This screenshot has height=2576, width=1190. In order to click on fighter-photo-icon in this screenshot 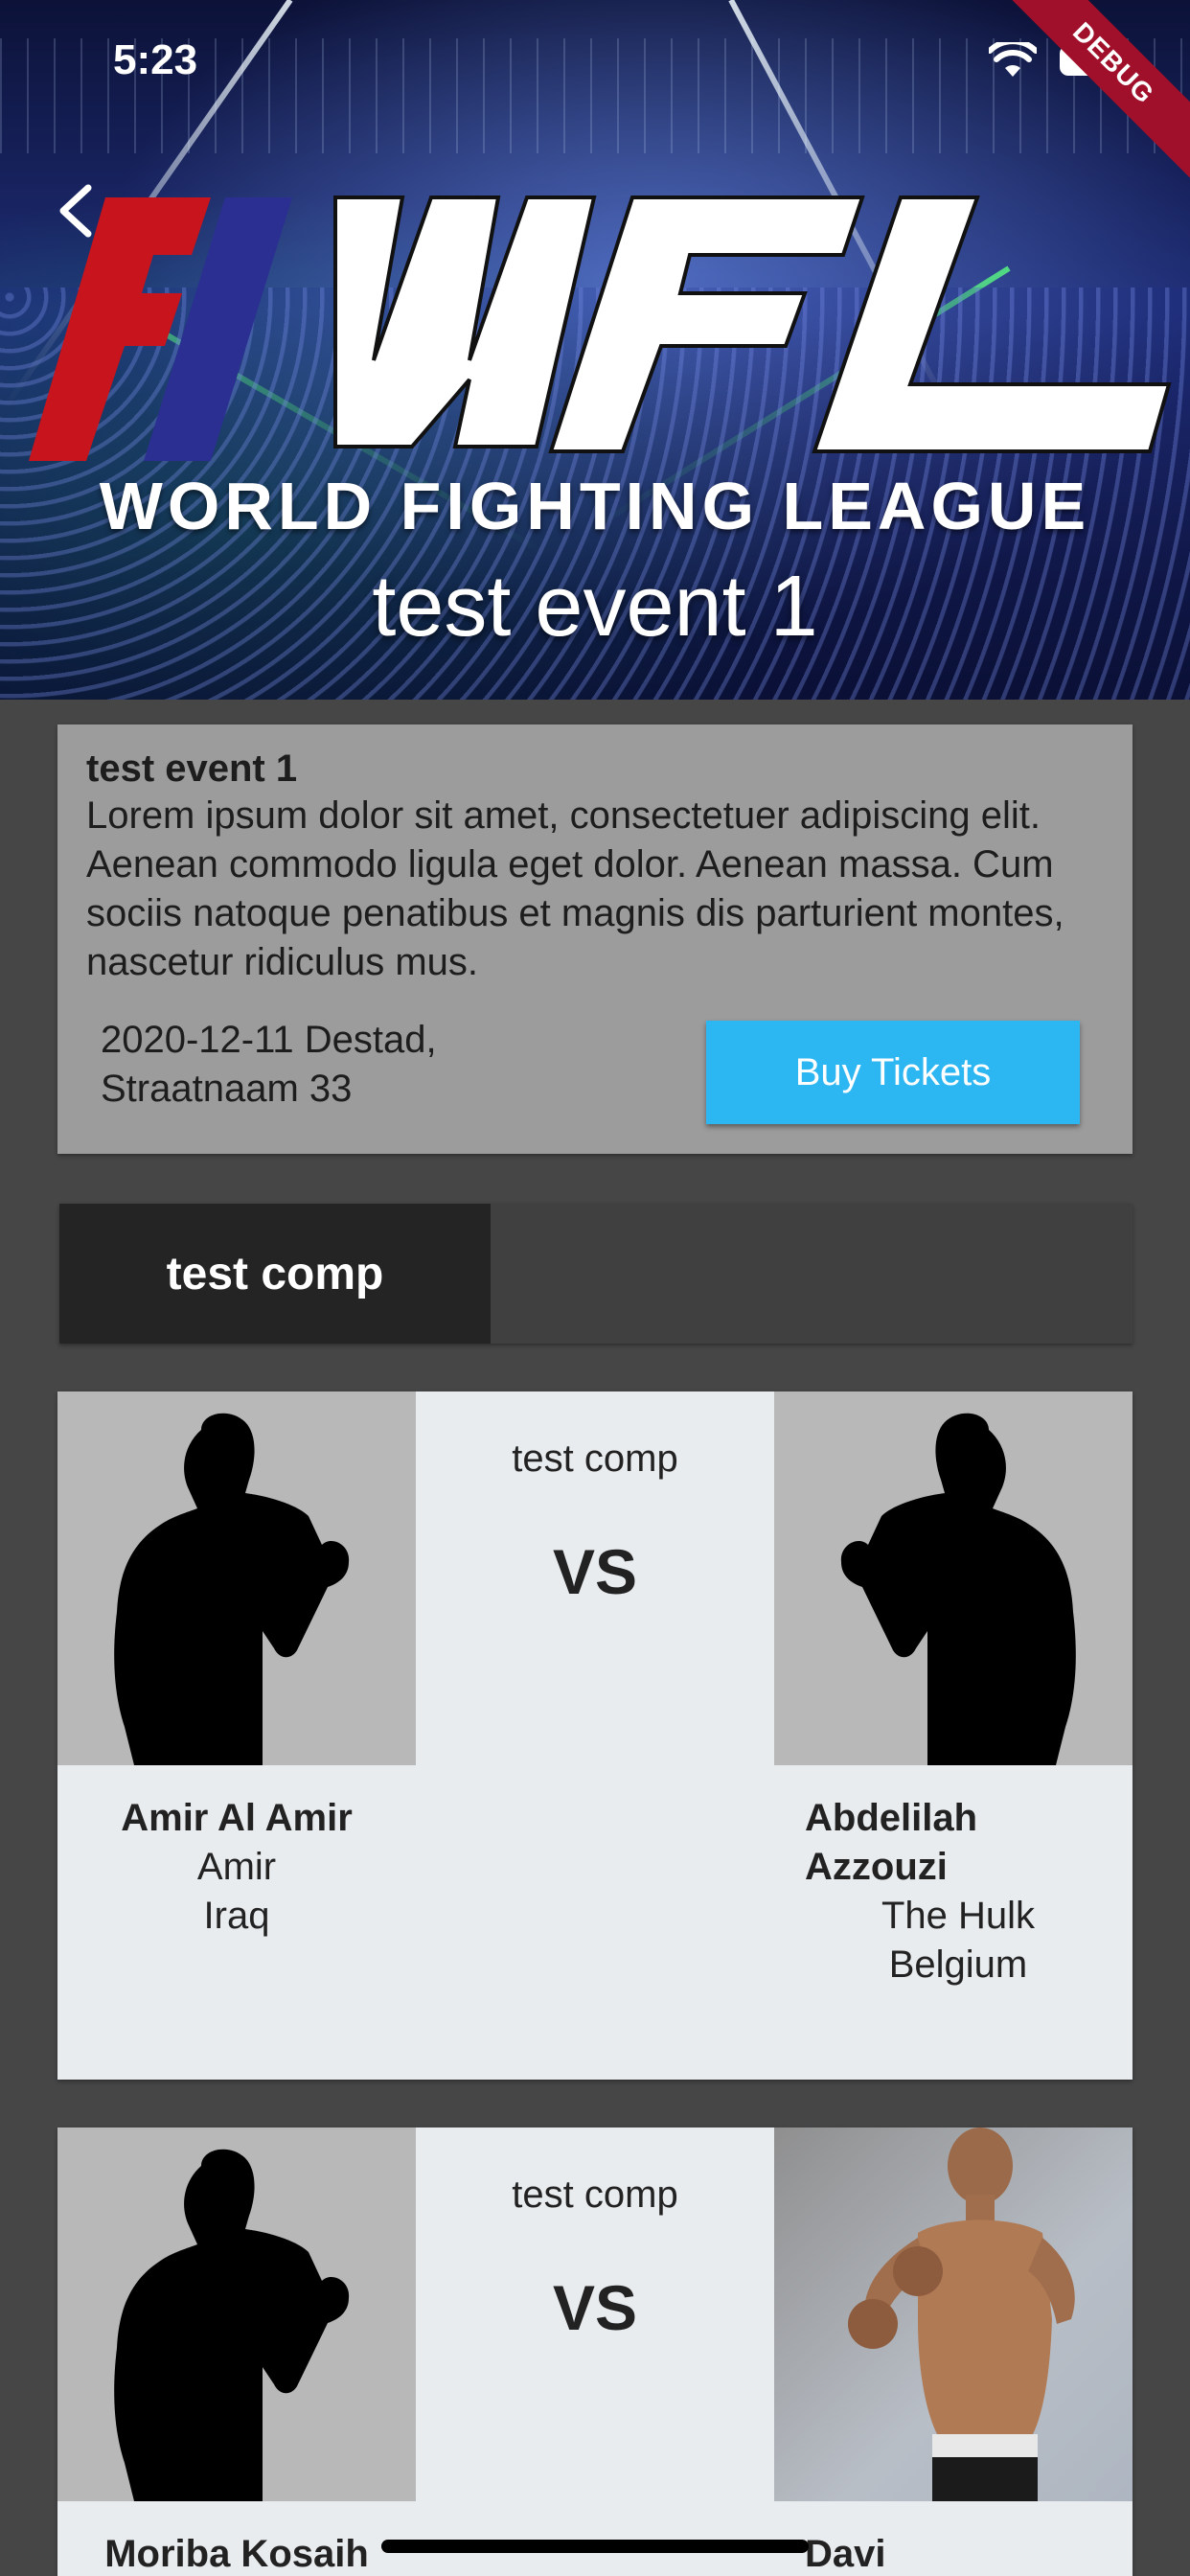, I will do `click(962, 2314)`.